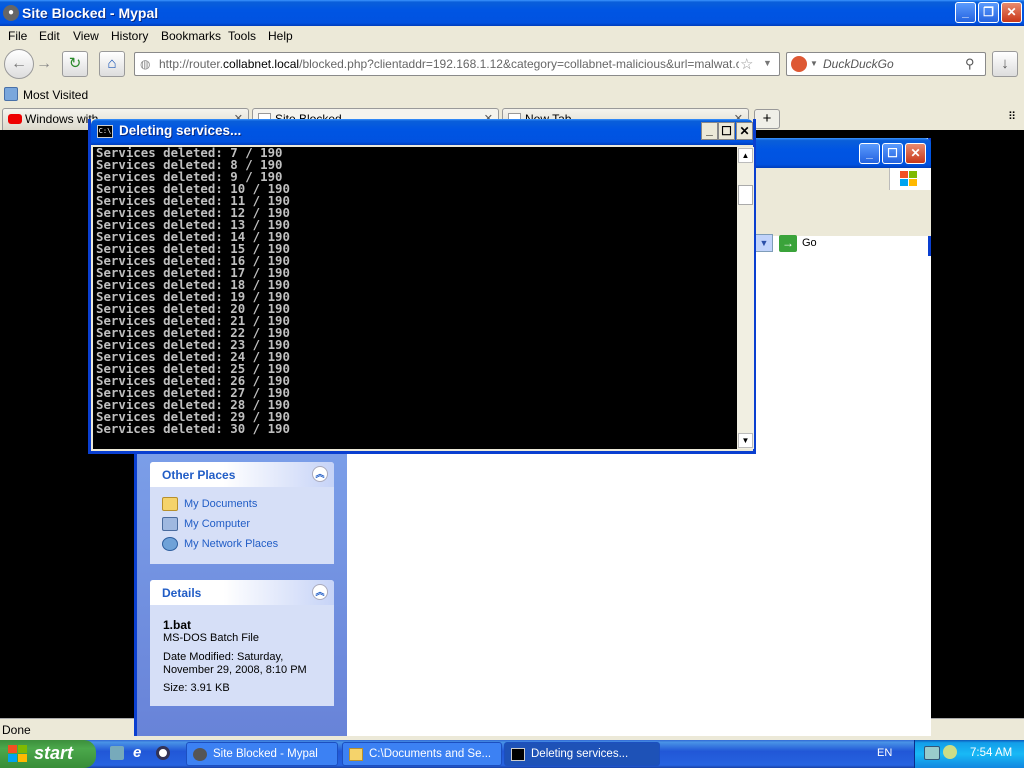  What do you see at coordinates (11, 94) in the screenshot?
I see `most-visited-icon` at bounding box center [11, 94].